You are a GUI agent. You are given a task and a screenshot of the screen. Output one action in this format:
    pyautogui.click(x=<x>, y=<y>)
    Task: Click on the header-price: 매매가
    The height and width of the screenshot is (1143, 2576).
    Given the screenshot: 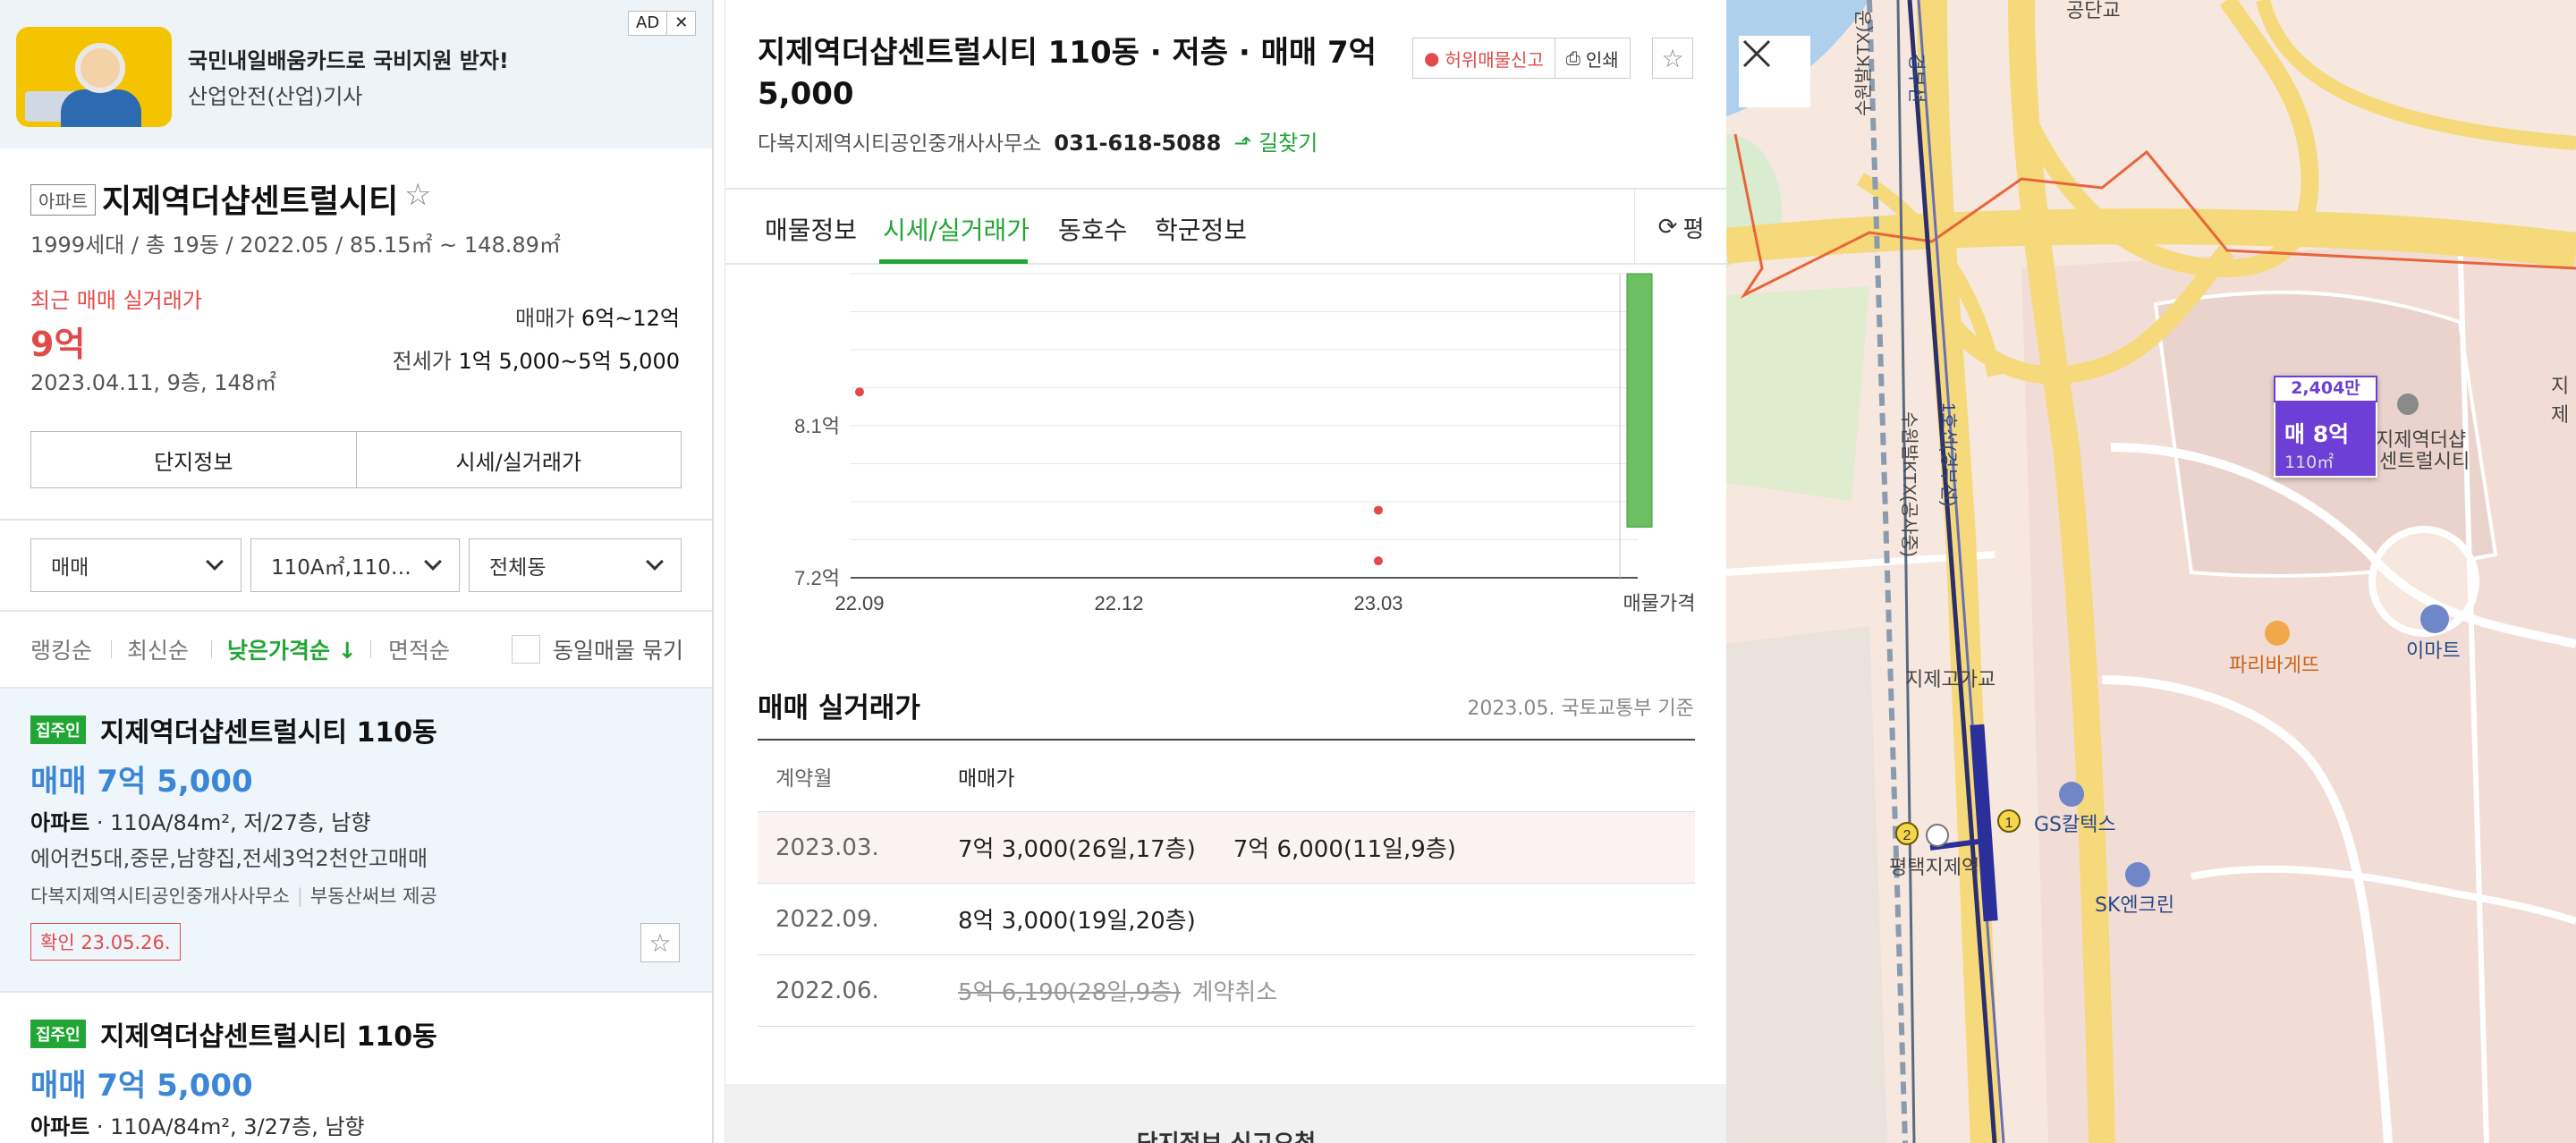 What is the action you would take?
    pyautogui.click(x=986, y=778)
    